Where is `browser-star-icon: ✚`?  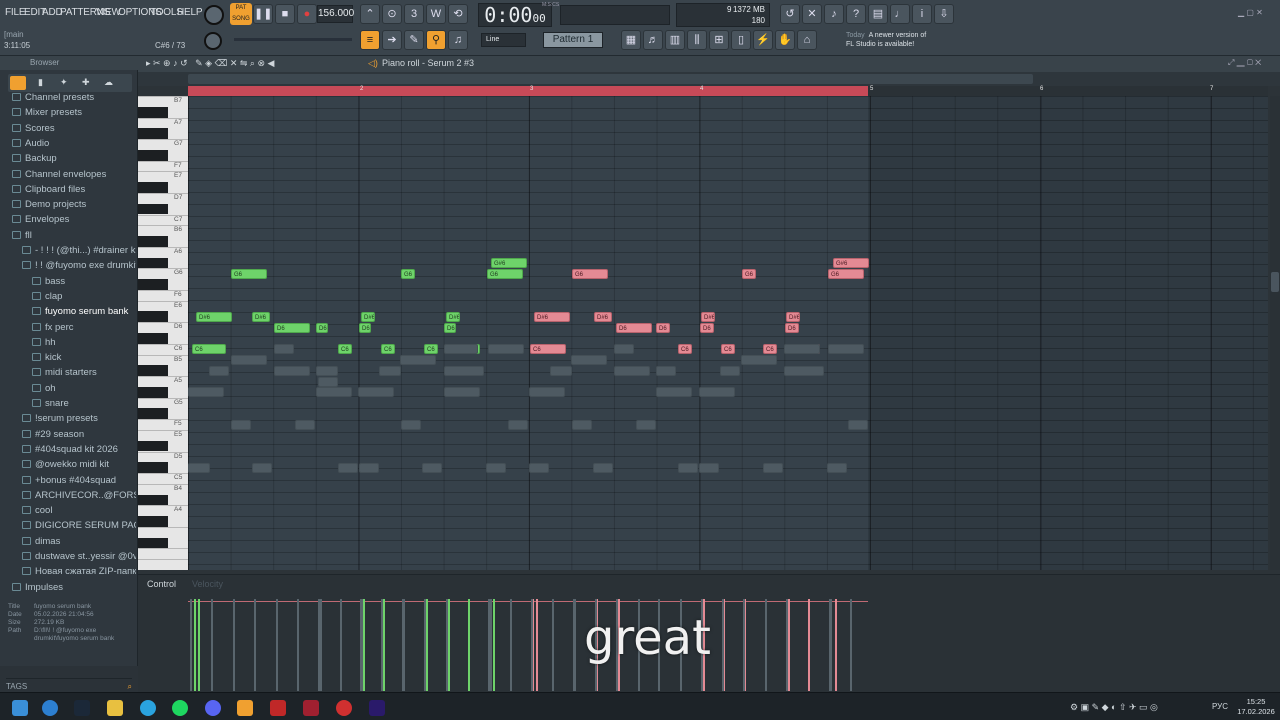
browser-star-icon: ✚ is located at coordinates (86, 82).